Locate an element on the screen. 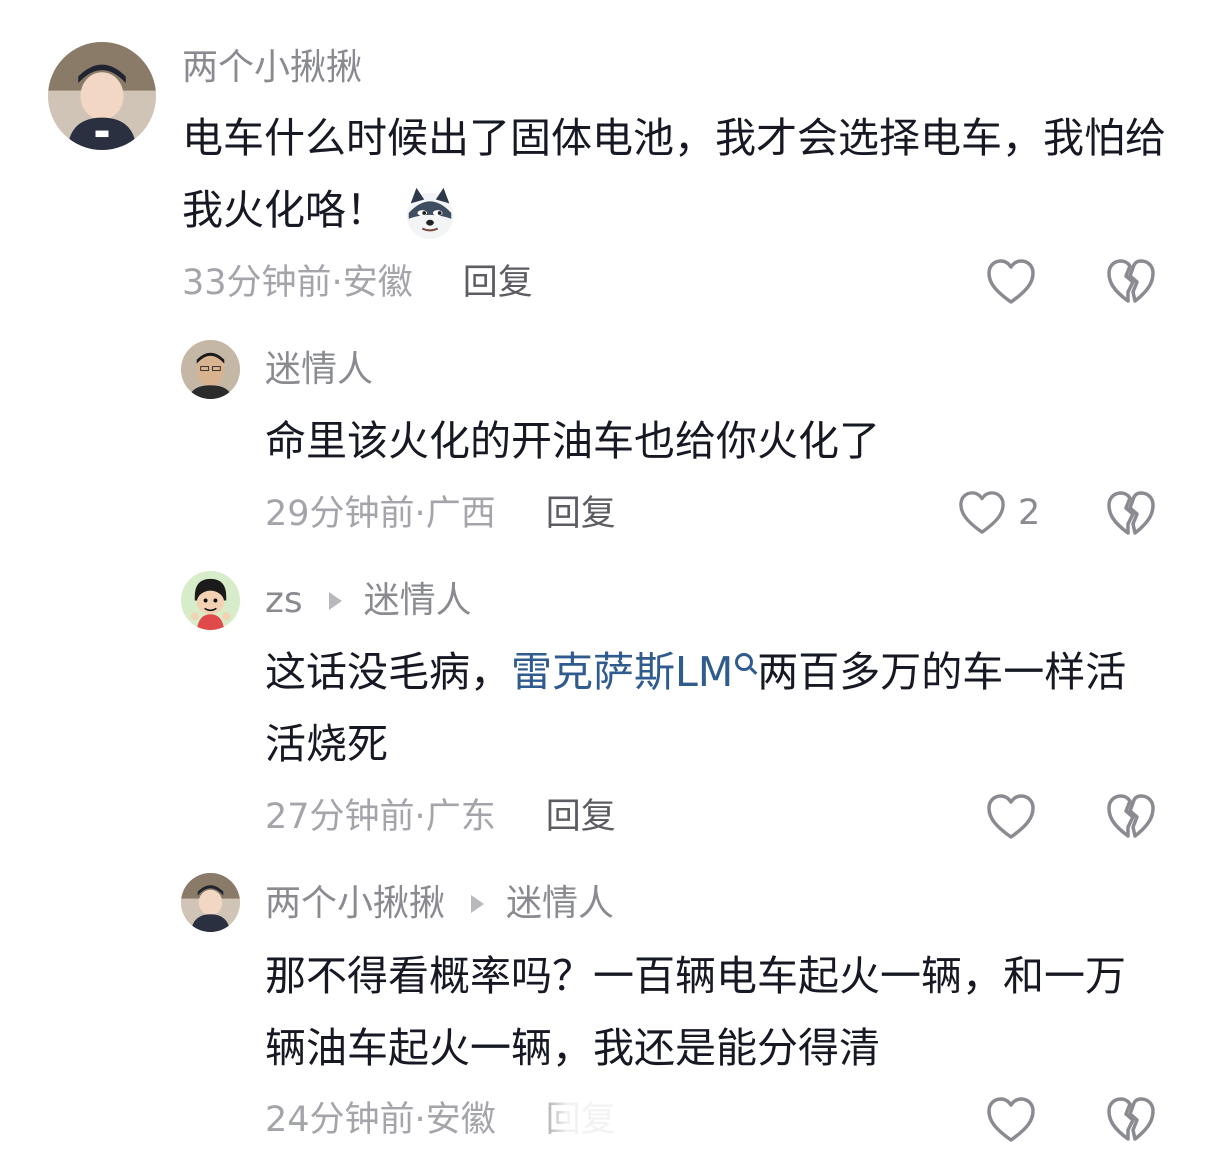 The width and height of the screenshot is (1206, 1158). timestamp: 27分钟前 is located at coordinates (340, 817).